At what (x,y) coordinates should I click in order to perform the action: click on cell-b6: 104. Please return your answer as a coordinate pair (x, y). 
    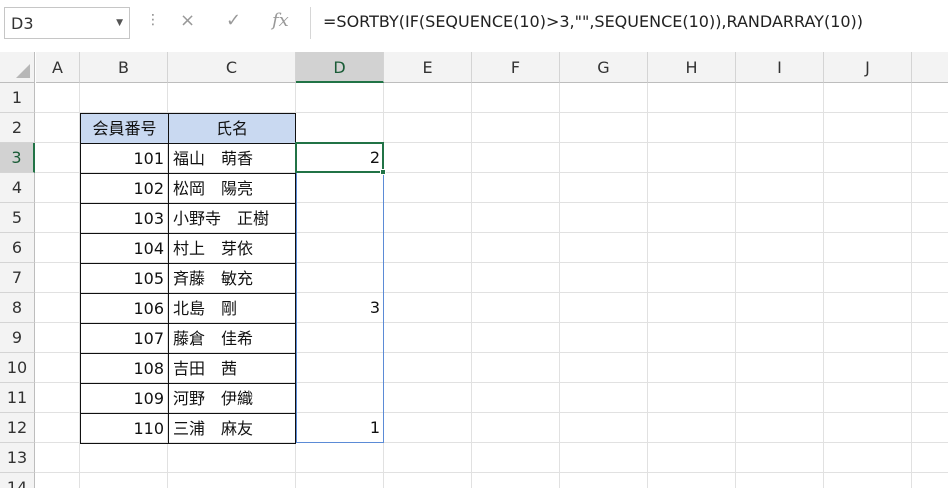
    Looking at the image, I should click on (124, 248).